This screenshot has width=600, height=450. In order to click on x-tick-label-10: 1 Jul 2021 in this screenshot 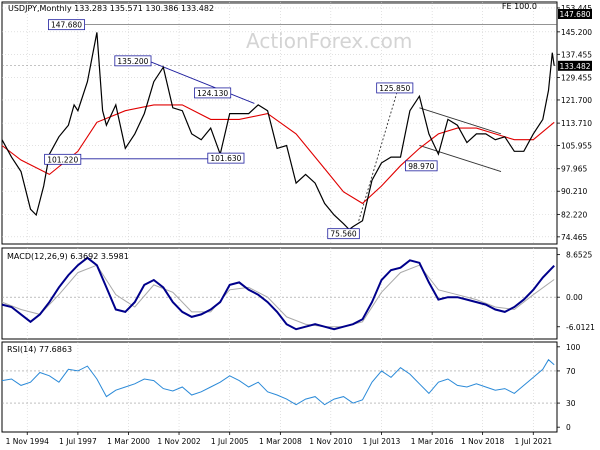, I will do `click(533, 441)`.